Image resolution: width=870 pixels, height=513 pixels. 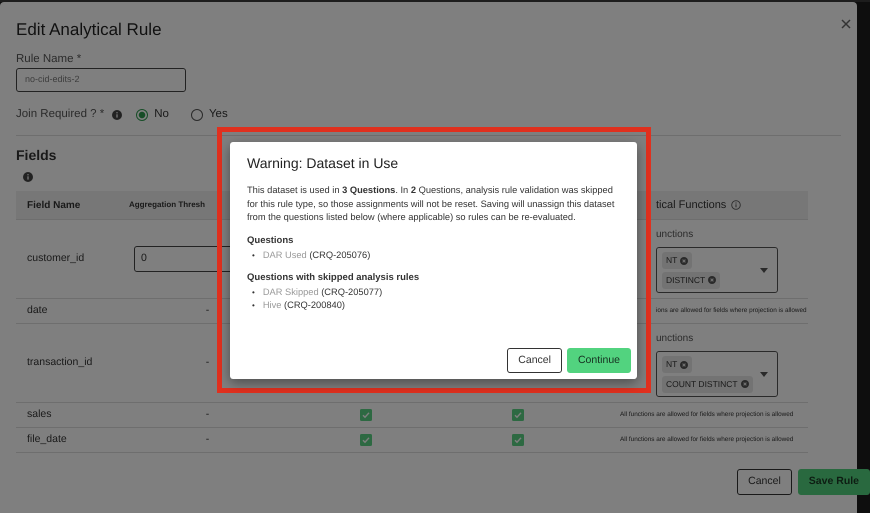 What do you see at coordinates (70, 364) in the screenshot?
I see `table-cell: transaction_id` at bounding box center [70, 364].